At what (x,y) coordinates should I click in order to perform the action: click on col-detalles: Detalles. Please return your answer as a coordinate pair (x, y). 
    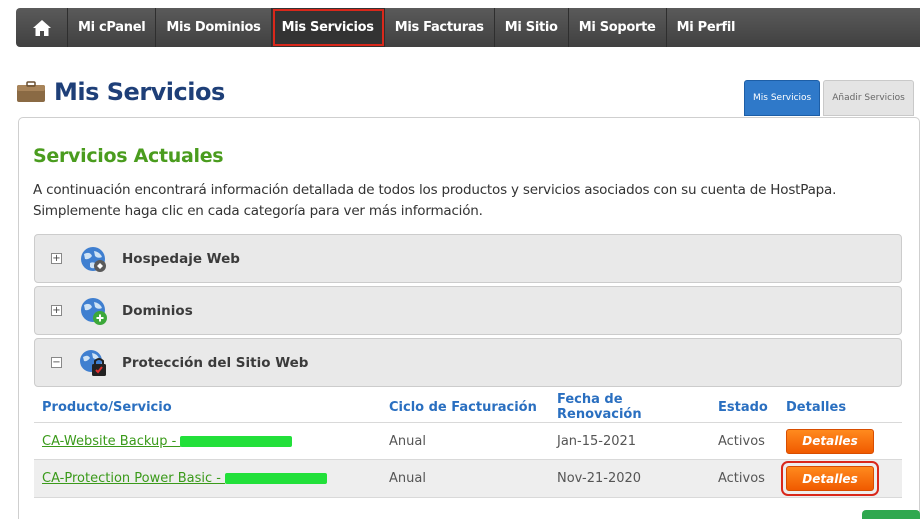
    Looking at the image, I should click on (816, 407).